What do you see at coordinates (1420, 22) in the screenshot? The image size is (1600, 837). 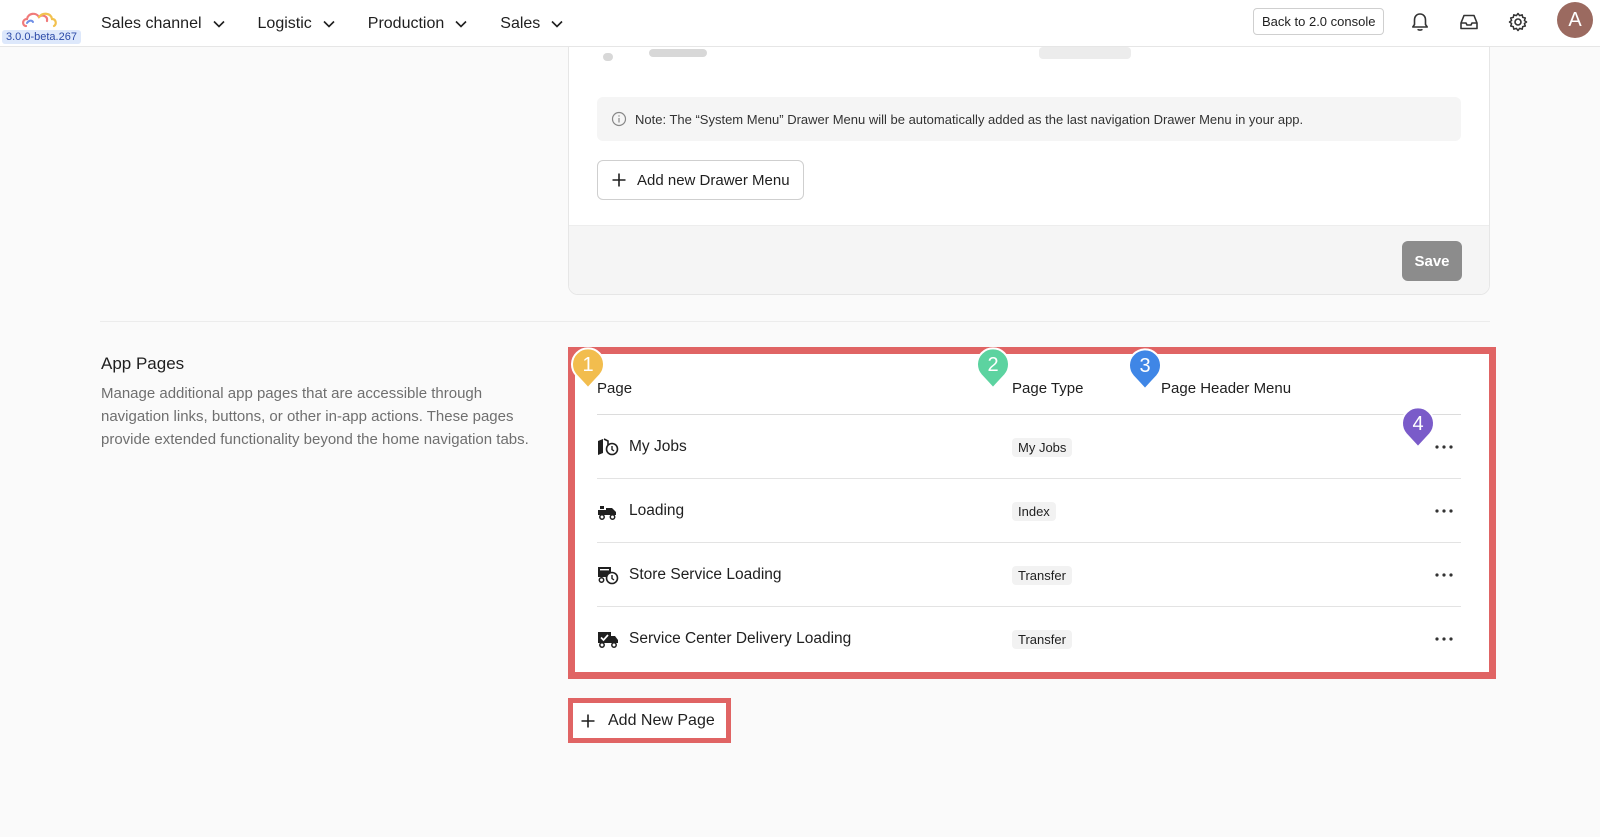 I see `bell-icon` at bounding box center [1420, 22].